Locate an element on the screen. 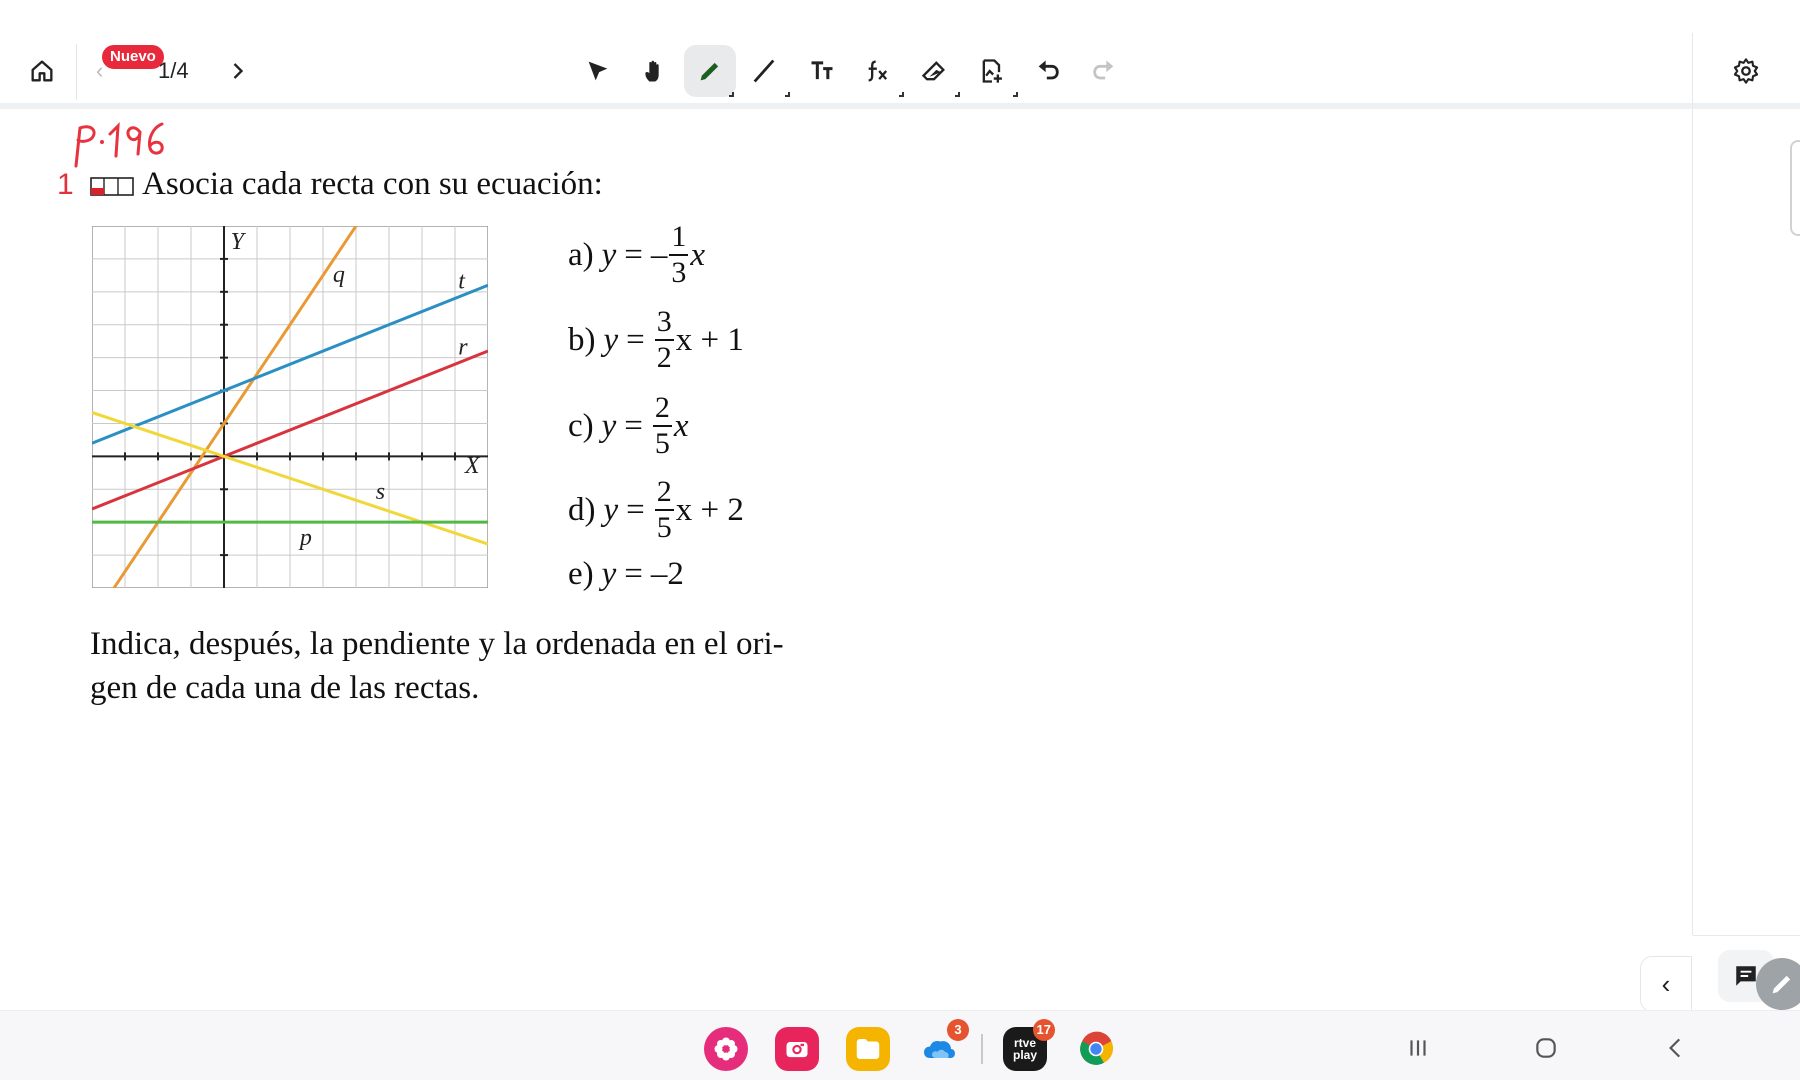 The width and height of the screenshot is (1800, 1080). blossom-app-icon is located at coordinates (726, 1049).